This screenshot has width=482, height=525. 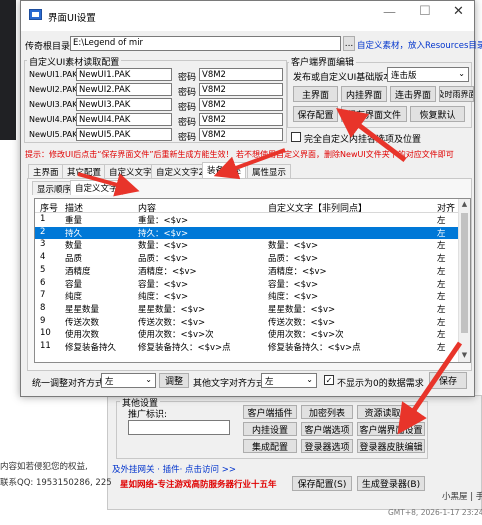 What do you see at coordinates (371, 134) in the screenshot?
I see `arrow-to-save-config` at bounding box center [371, 134].